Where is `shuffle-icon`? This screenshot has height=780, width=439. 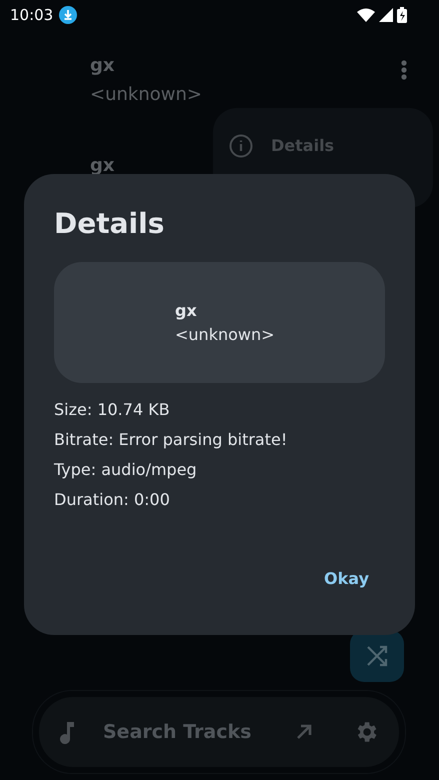 shuffle-icon is located at coordinates (377, 656).